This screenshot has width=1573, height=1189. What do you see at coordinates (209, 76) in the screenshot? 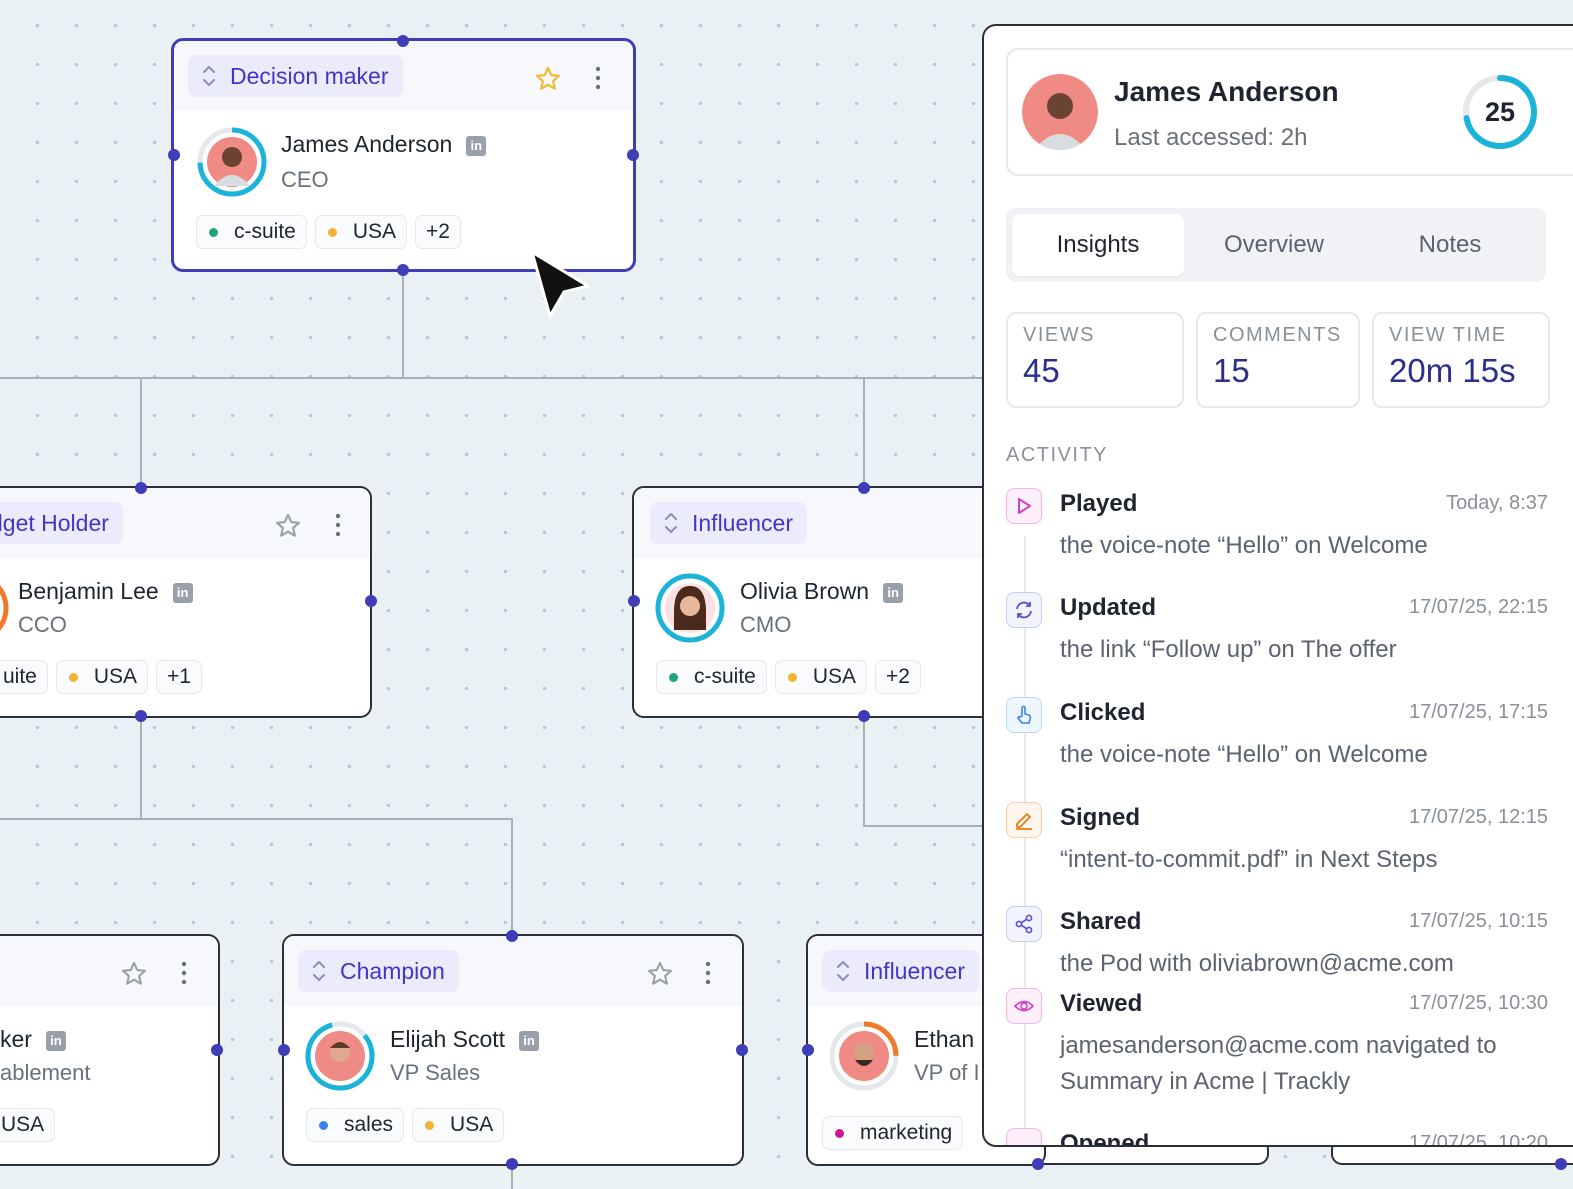
I see `chevron-updown-icon` at bounding box center [209, 76].